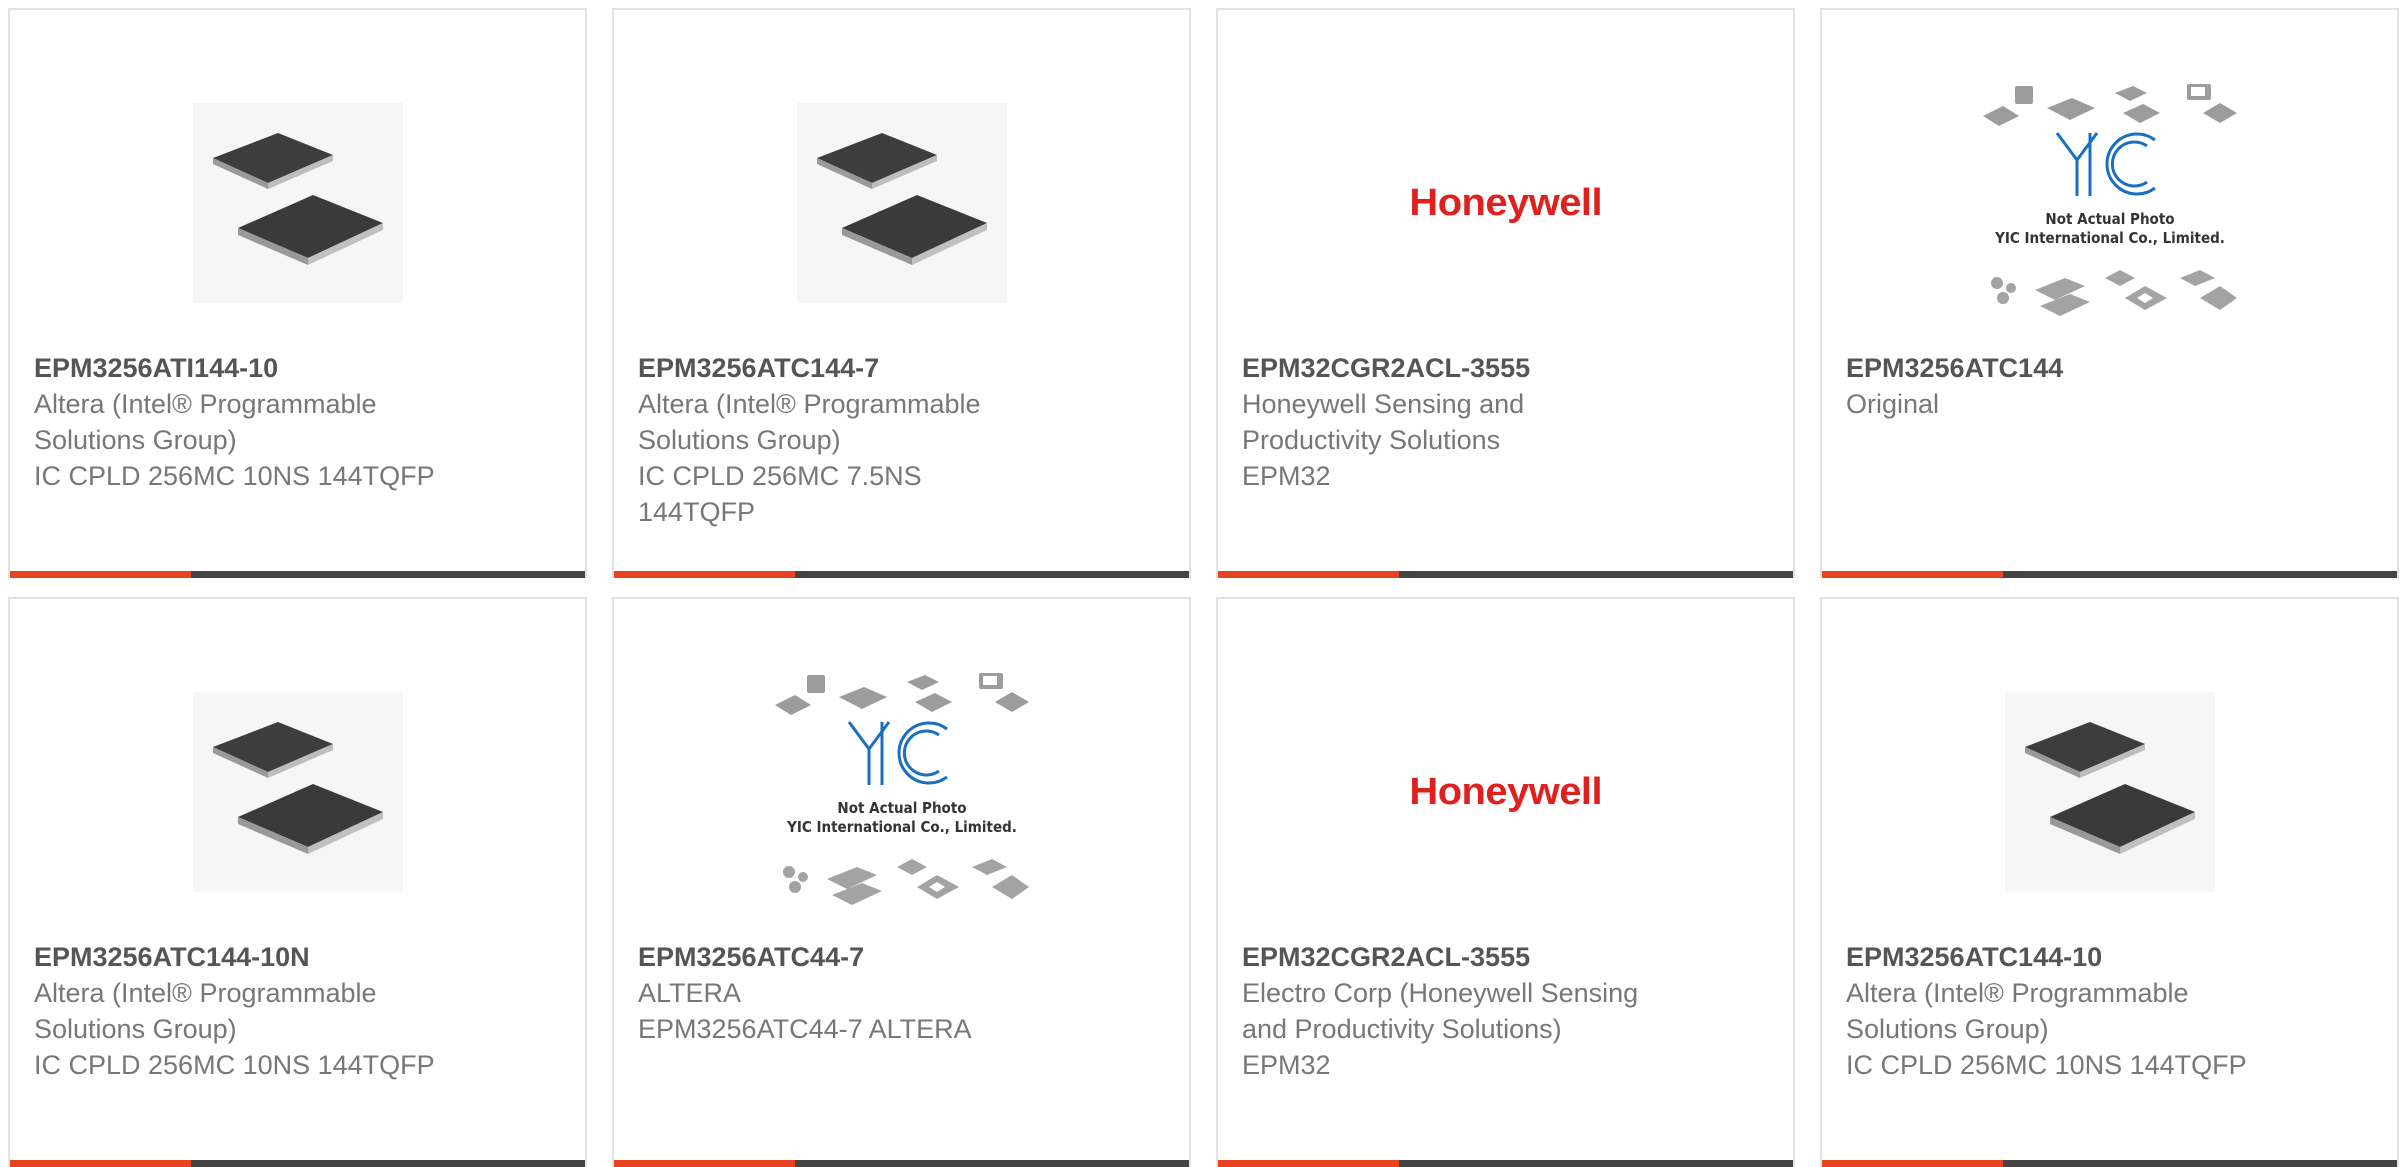  I want to click on description-line: EPM3256ATC44-7 ALTERA, so click(805, 1029).